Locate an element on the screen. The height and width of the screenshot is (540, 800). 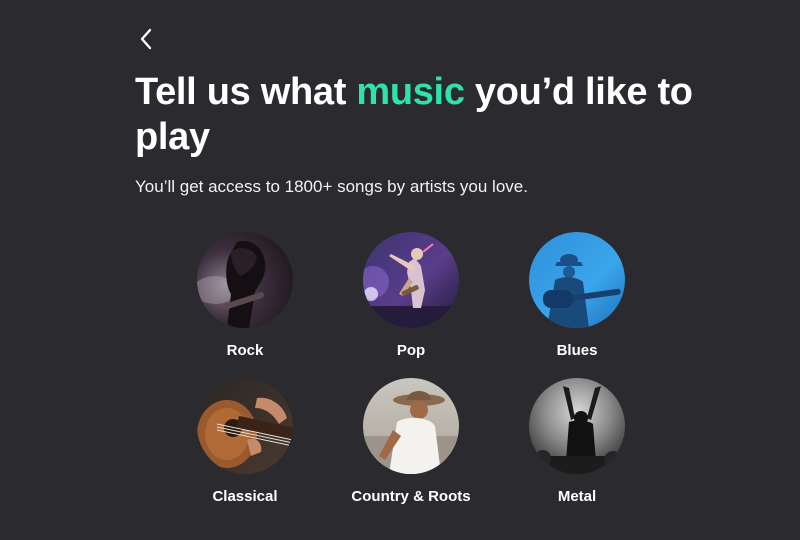
genre-metal: Metal is located at coordinates (577, 442).